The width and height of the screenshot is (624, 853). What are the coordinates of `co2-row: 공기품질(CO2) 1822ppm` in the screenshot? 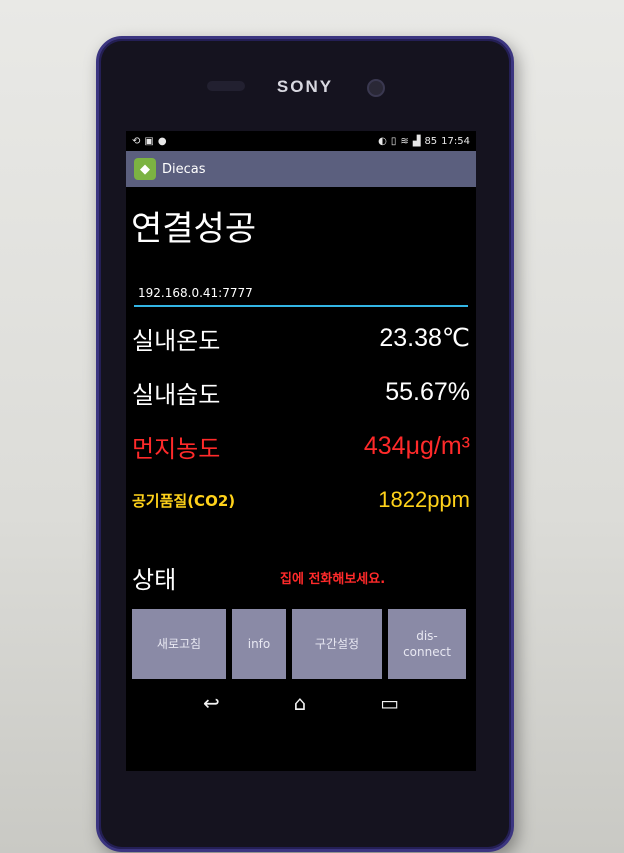 It's located at (301, 500).